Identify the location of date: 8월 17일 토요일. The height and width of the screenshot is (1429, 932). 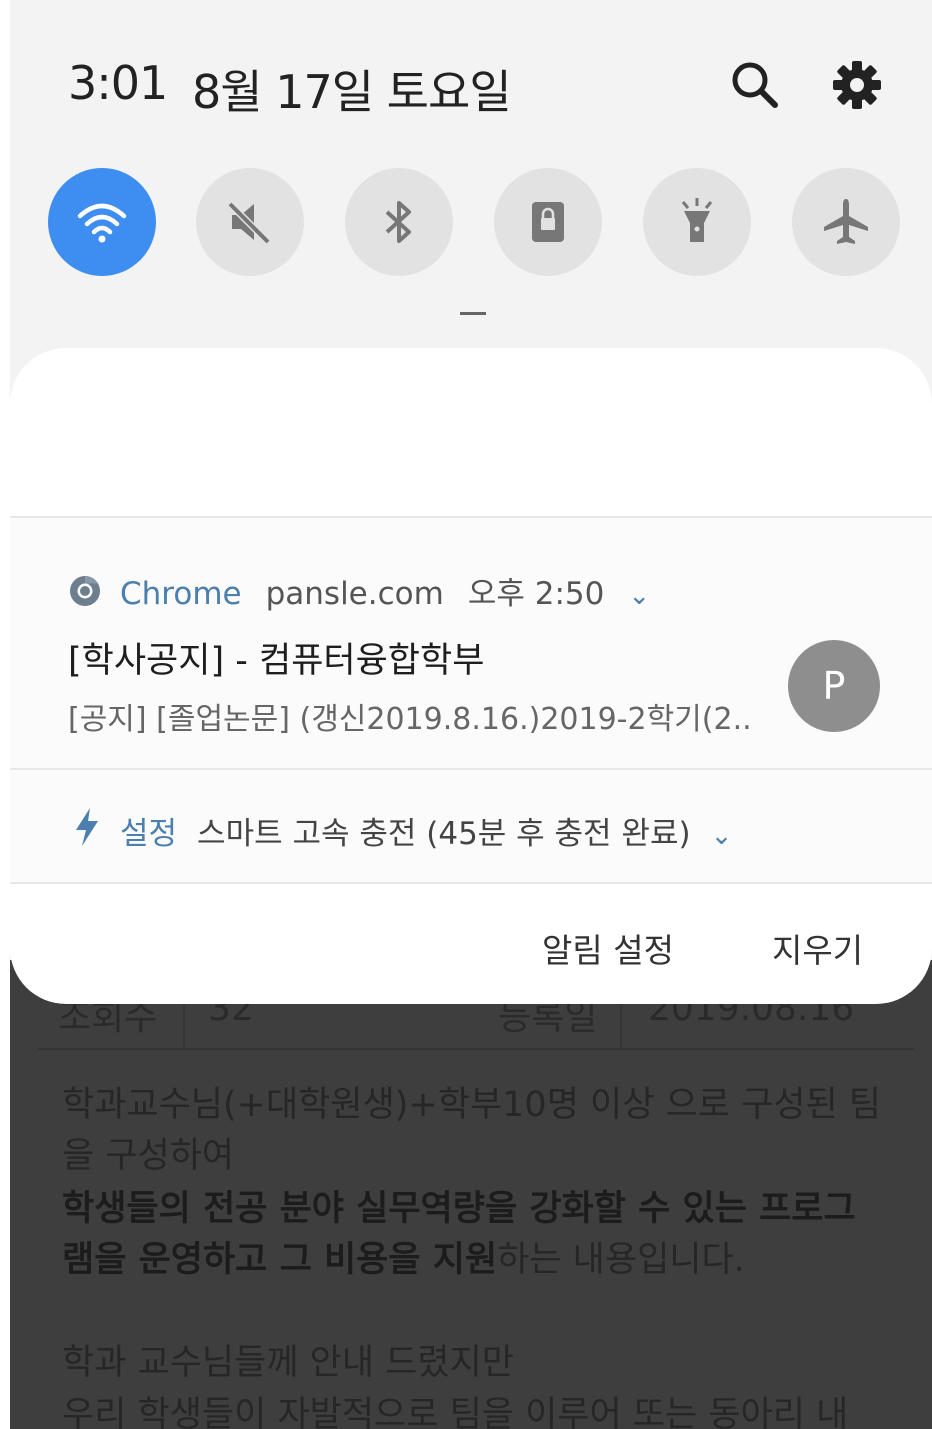
(352, 92).